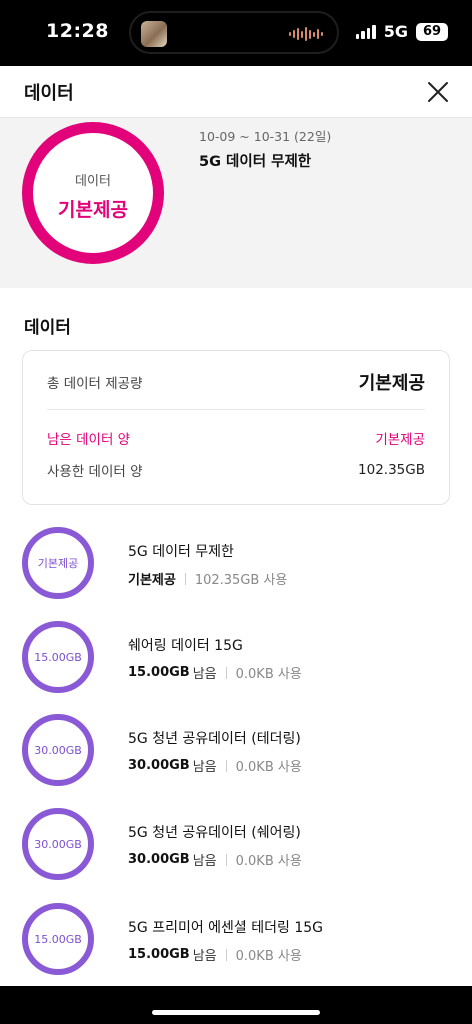 Image resolution: width=472 pixels, height=1024 pixels. What do you see at coordinates (255, 162) in the screenshot?
I see `plan-name: 5G 데이터 무제한` at bounding box center [255, 162].